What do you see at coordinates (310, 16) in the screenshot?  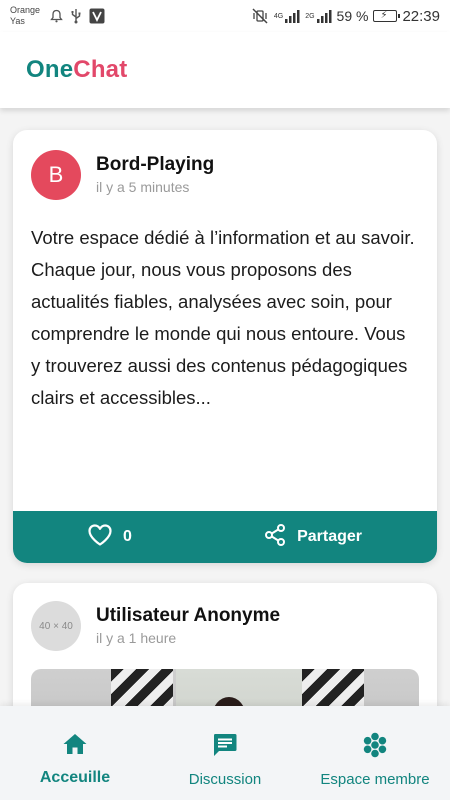 I see `network-2g-label: 2G` at bounding box center [310, 16].